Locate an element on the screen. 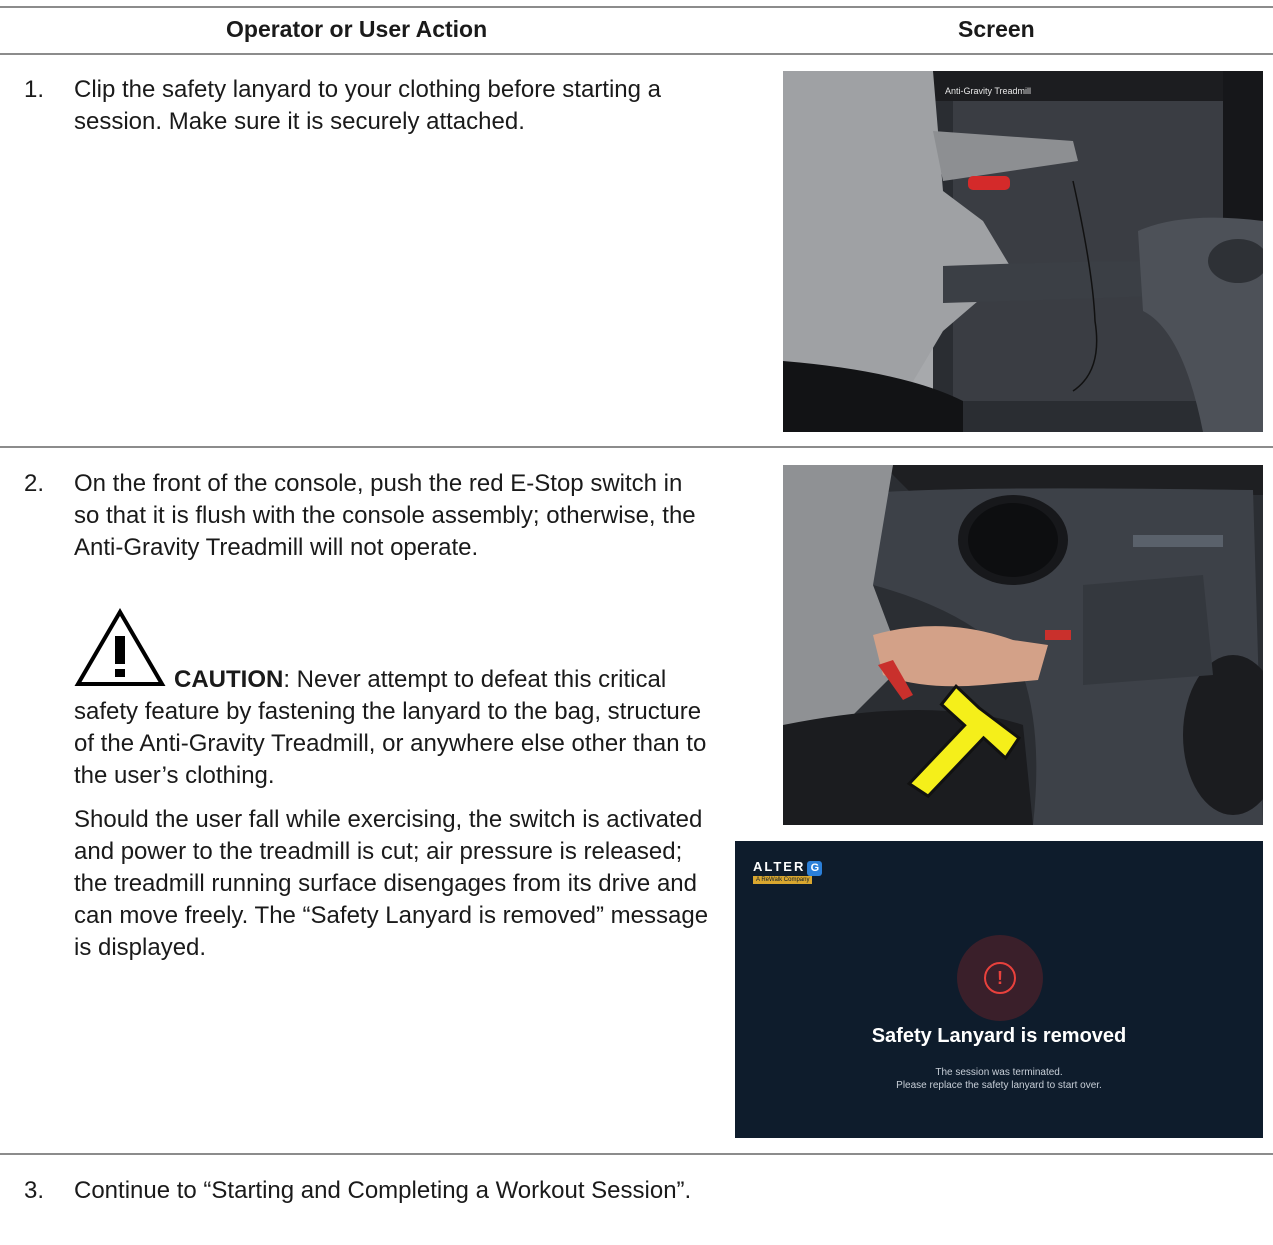  step-number: 3. is located at coordinates (34, 1190).